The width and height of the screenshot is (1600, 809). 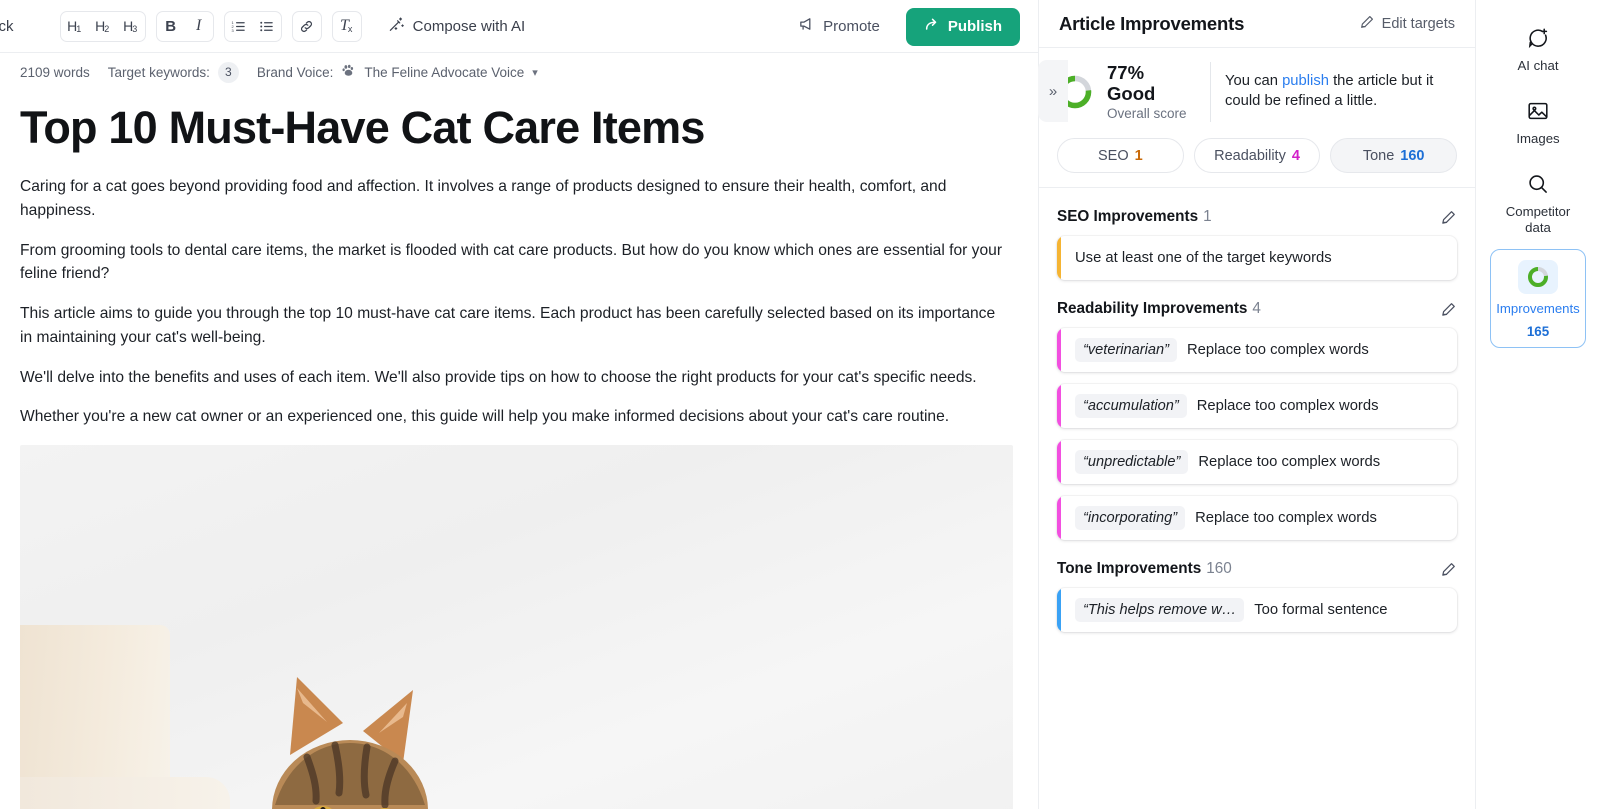 I want to click on rail-label-ai-chat: AI chat, so click(x=1538, y=65).